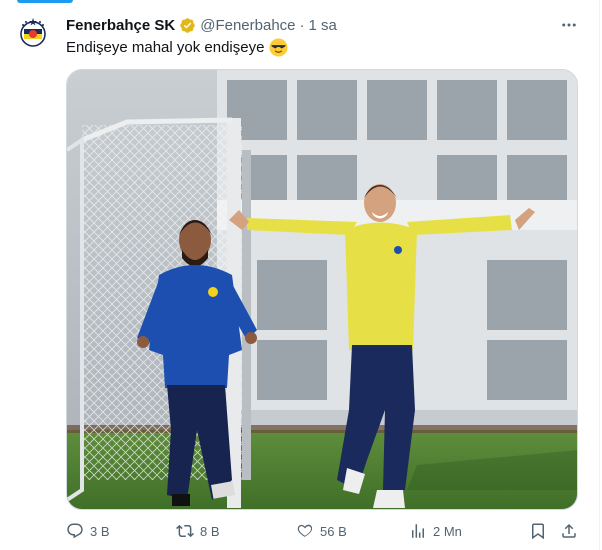 The image size is (602, 550). Describe the element at coordinates (100, 531) in the screenshot. I see `reply-count: 3 B` at that location.